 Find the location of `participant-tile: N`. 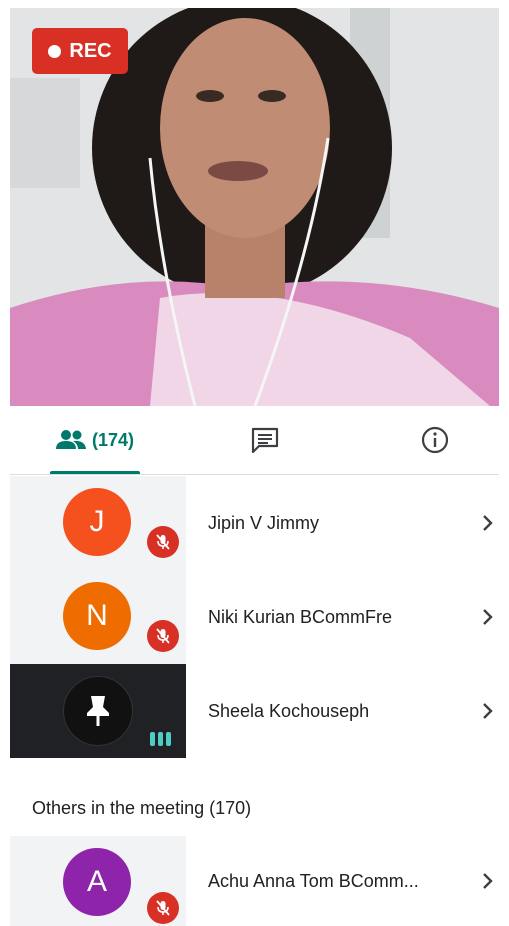

participant-tile: N is located at coordinates (98, 617).